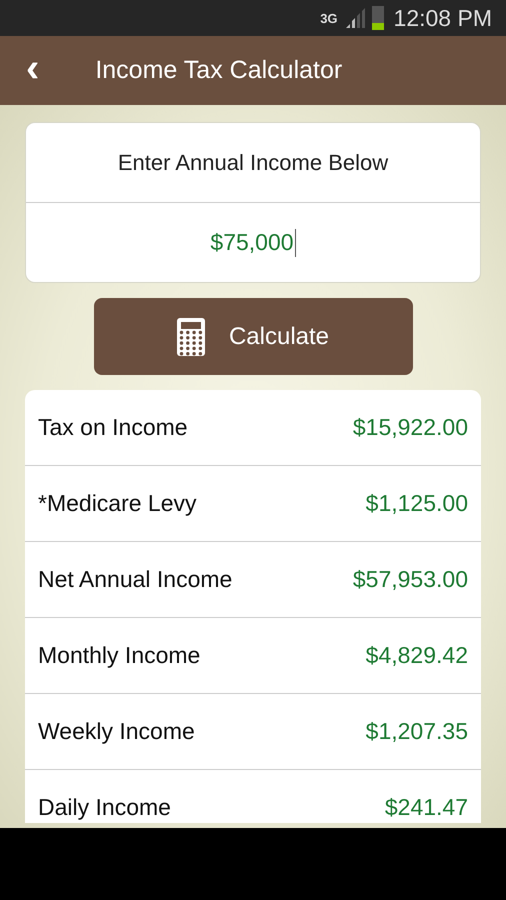 The width and height of the screenshot is (506, 900). What do you see at coordinates (116, 731) in the screenshot?
I see `result-label: Weekly Income` at bounding box center [116, 731].